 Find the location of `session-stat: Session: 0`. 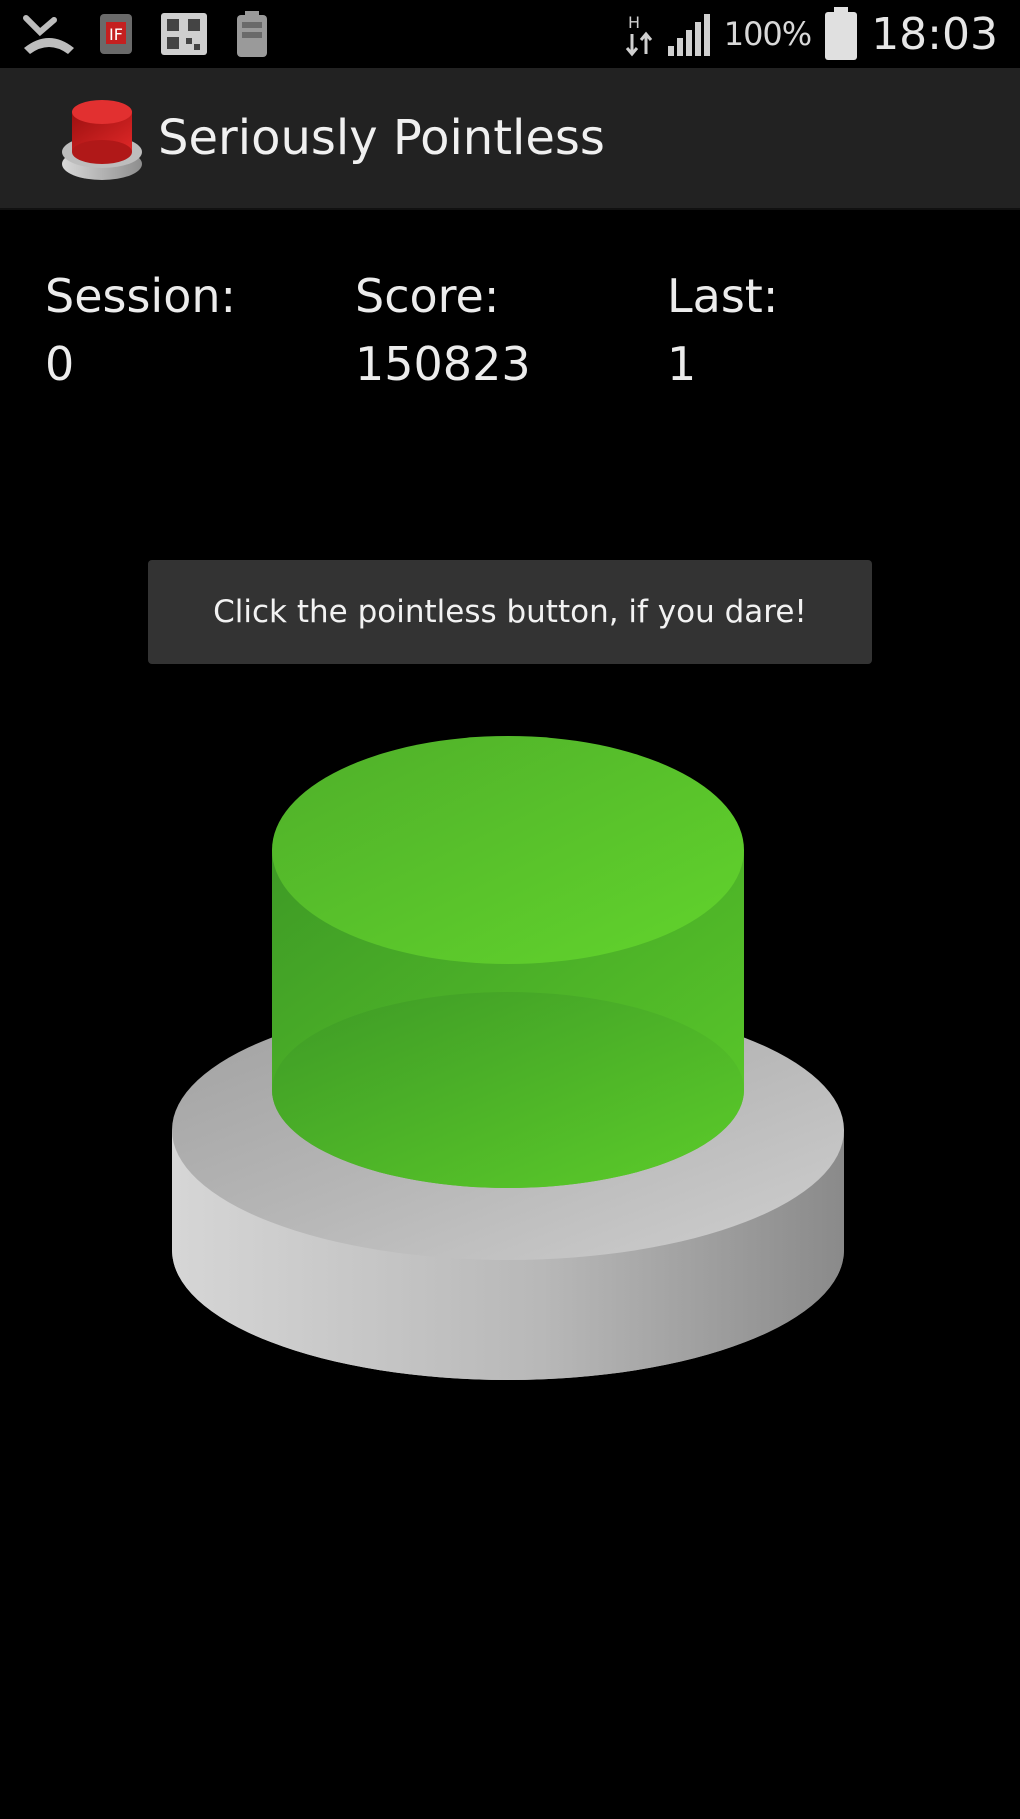

session-stat: Session: 0 is located at coordinates (185, 330).